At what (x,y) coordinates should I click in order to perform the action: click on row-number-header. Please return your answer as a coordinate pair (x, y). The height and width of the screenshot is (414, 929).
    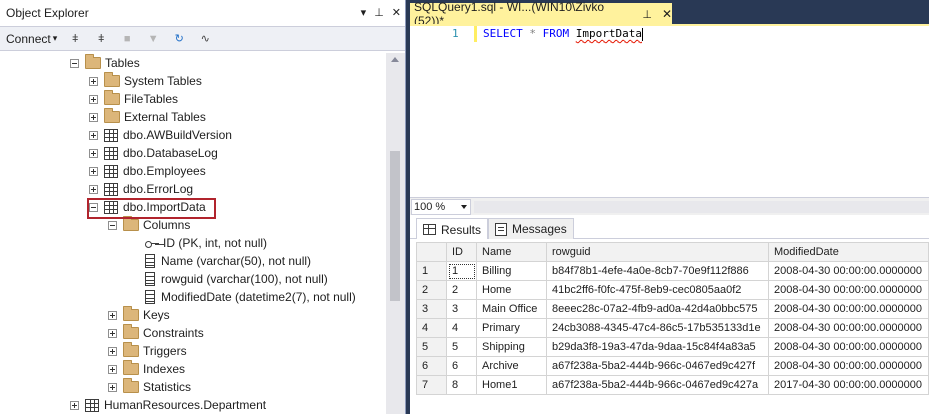
    Looking at the image, I should click on (431, 252).